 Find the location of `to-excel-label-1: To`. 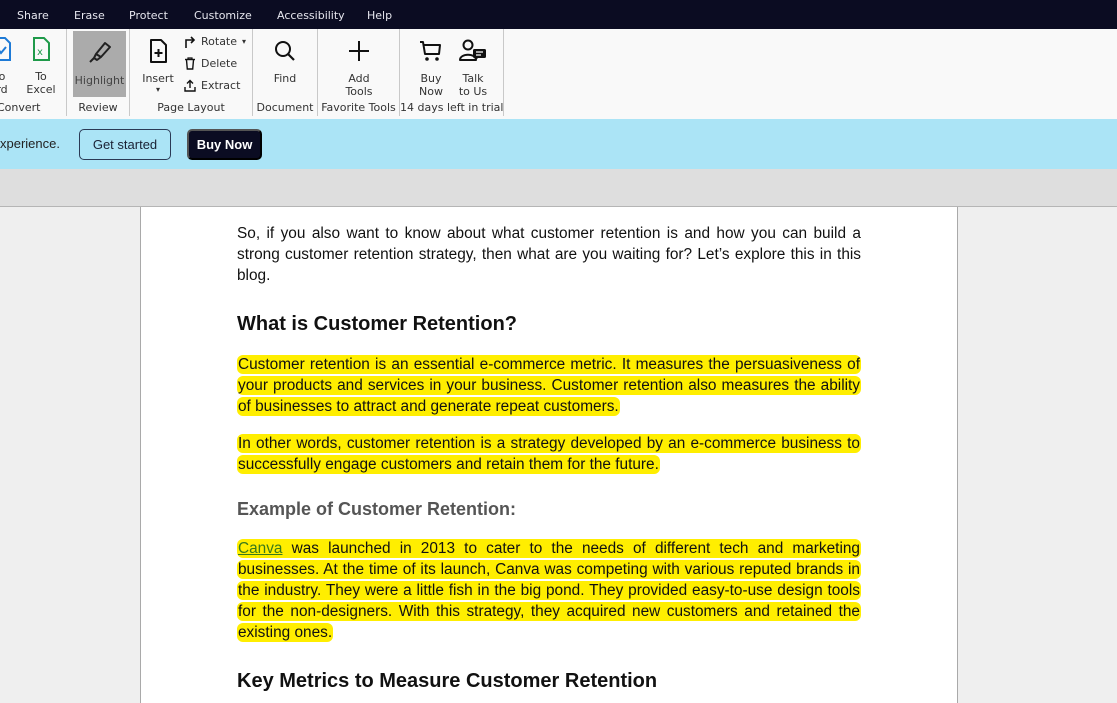

to-excel-label-1: To is located at coordinates (41, 76).